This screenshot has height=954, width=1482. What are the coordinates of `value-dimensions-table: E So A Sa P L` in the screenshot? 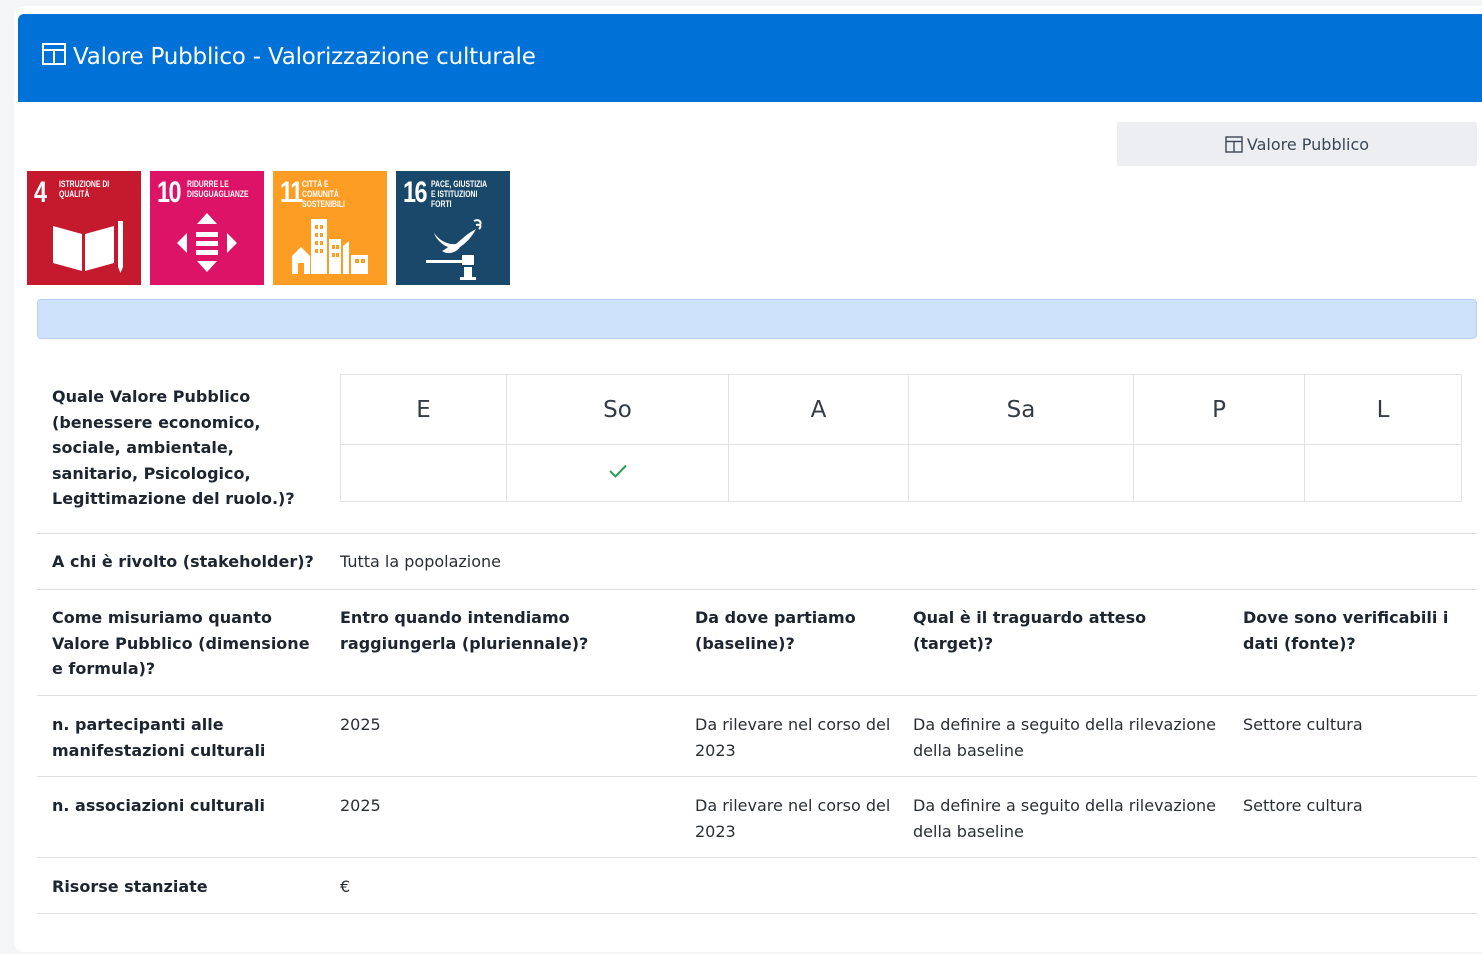 It's located at (901, 438).